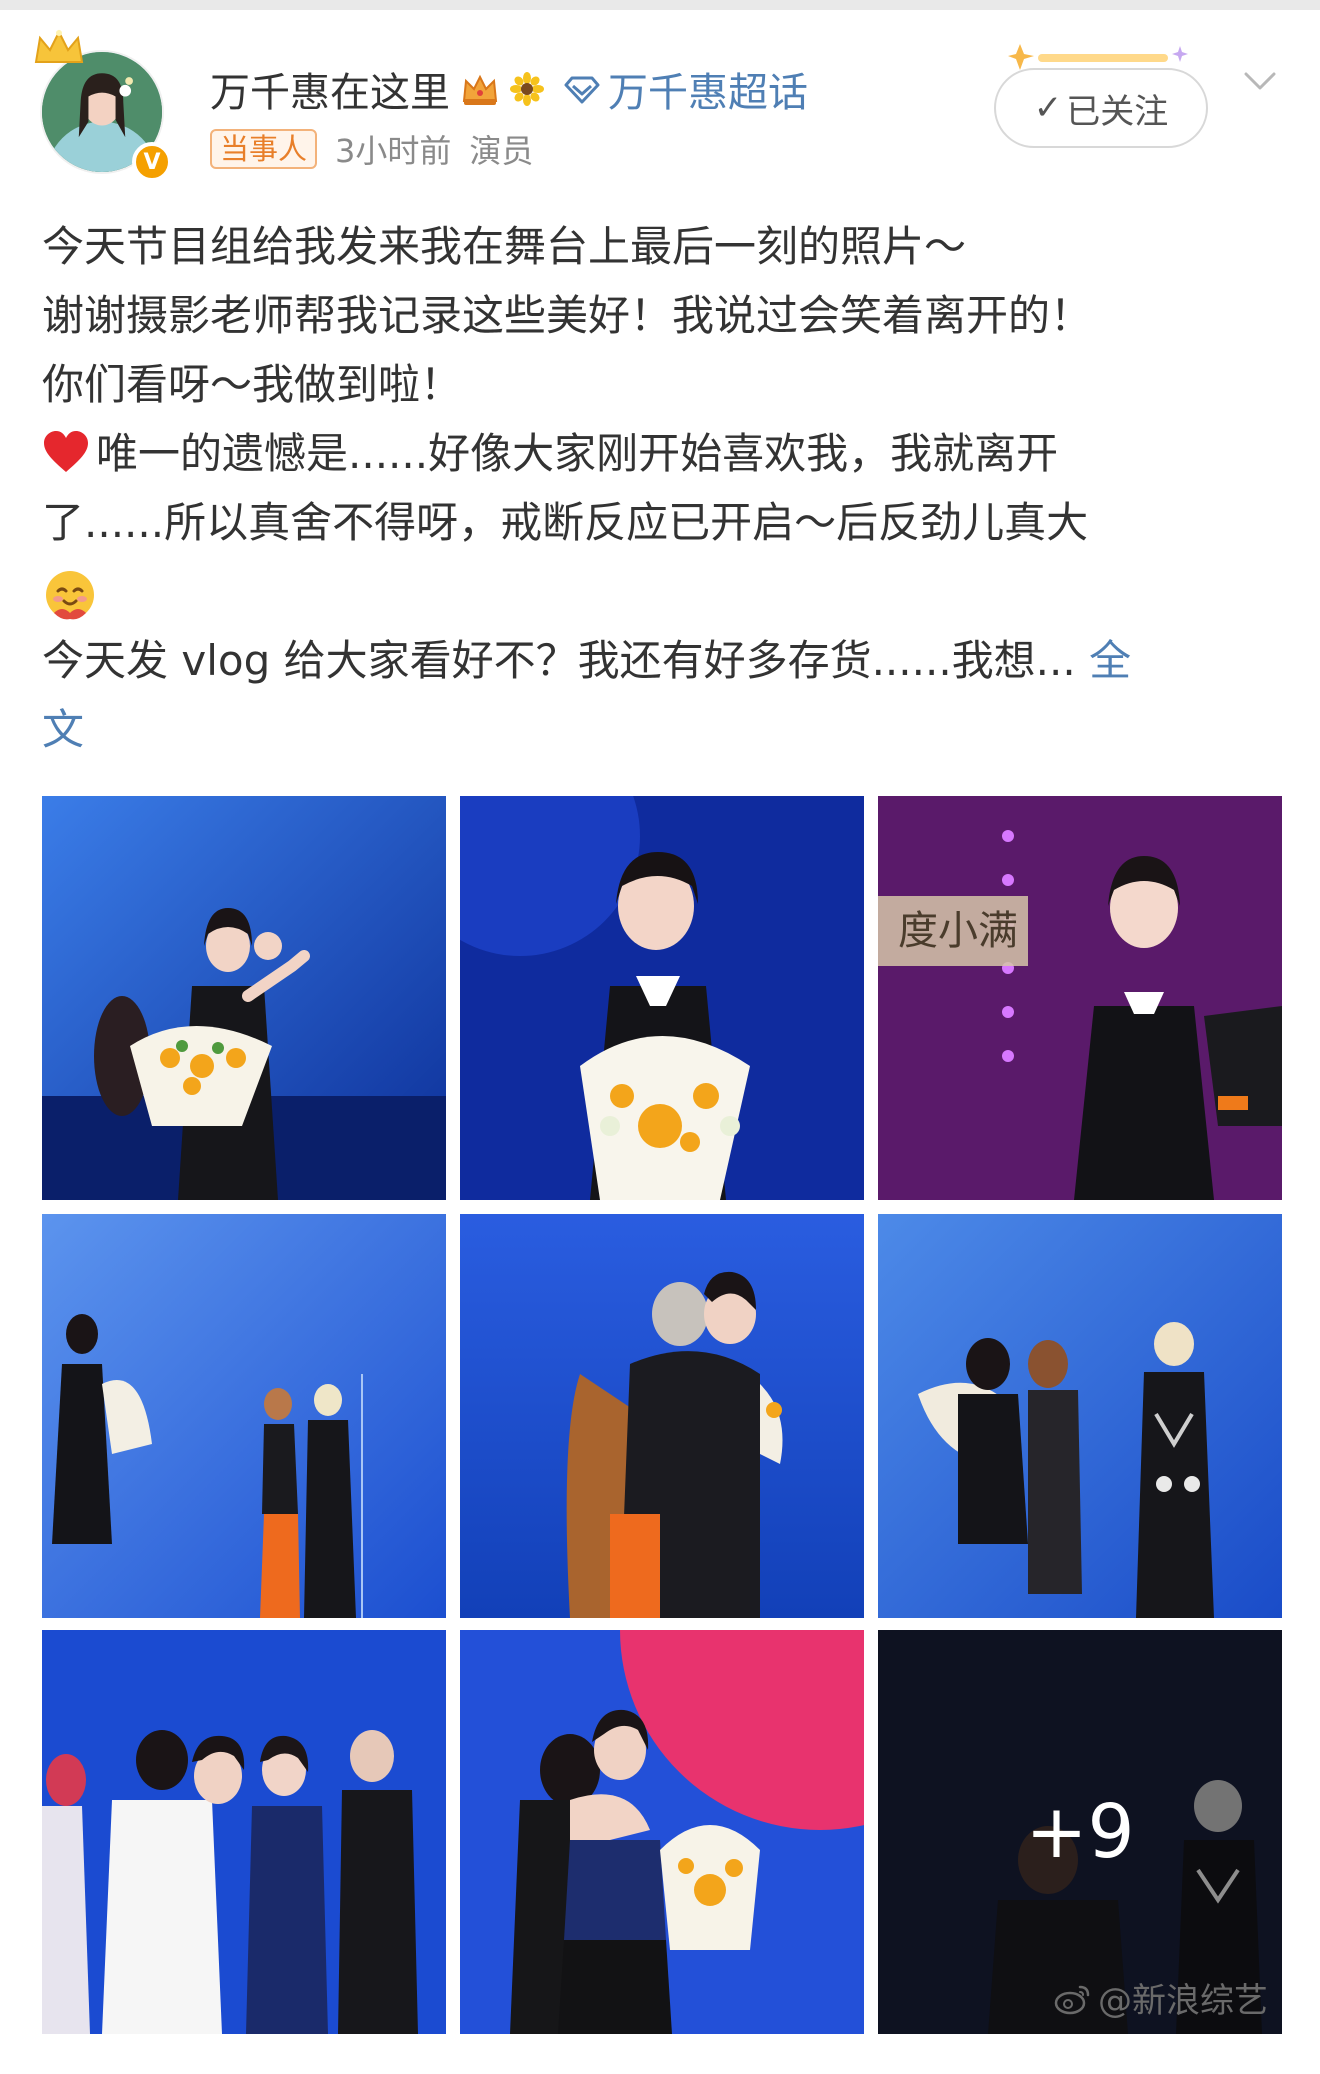 The width and height of the screenshot is (1320, 2074). What do you see at coordinates (1110, 660) in the screenshot?
I see `expand-full-text-link: 全` at bounding box center [1110, 660].